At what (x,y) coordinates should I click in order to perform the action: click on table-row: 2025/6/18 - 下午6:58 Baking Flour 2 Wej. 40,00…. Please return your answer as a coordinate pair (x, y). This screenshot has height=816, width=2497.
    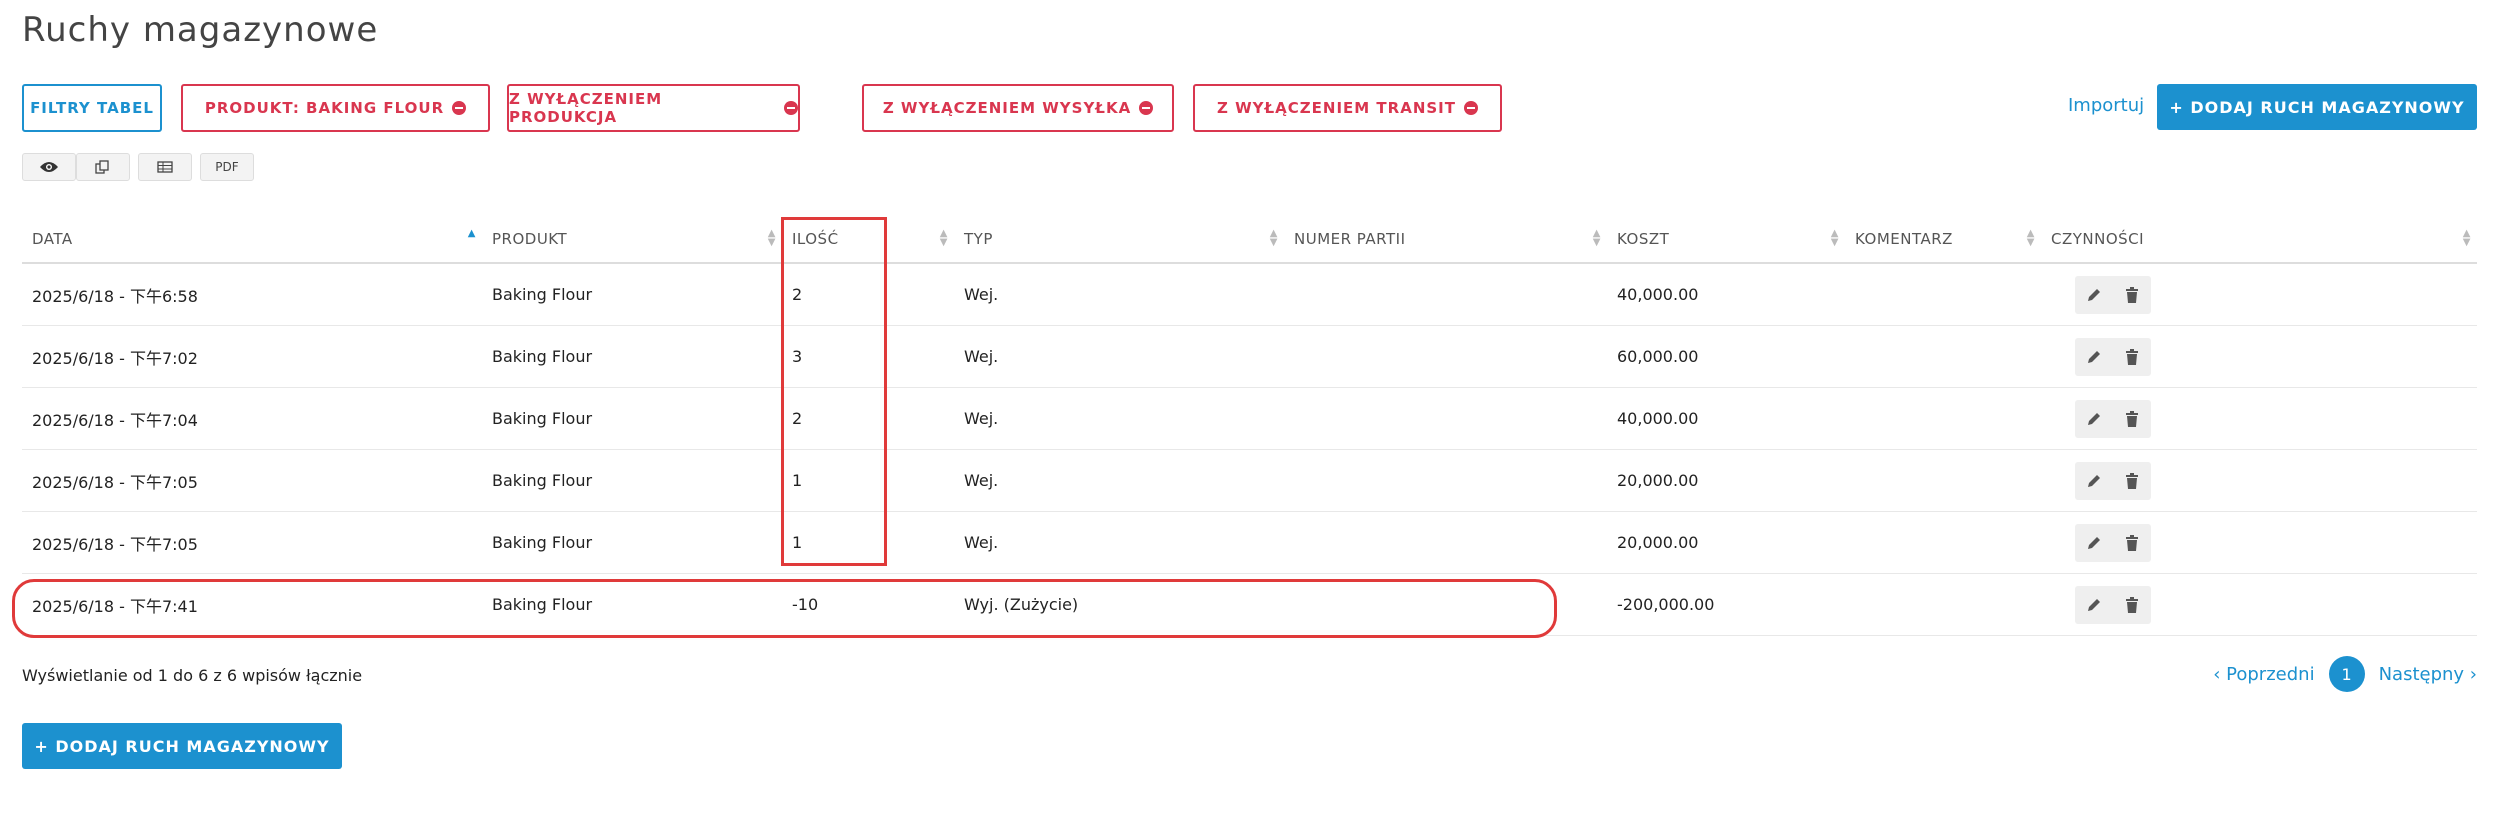
    Looking at the image, I should click on (1249, 294).